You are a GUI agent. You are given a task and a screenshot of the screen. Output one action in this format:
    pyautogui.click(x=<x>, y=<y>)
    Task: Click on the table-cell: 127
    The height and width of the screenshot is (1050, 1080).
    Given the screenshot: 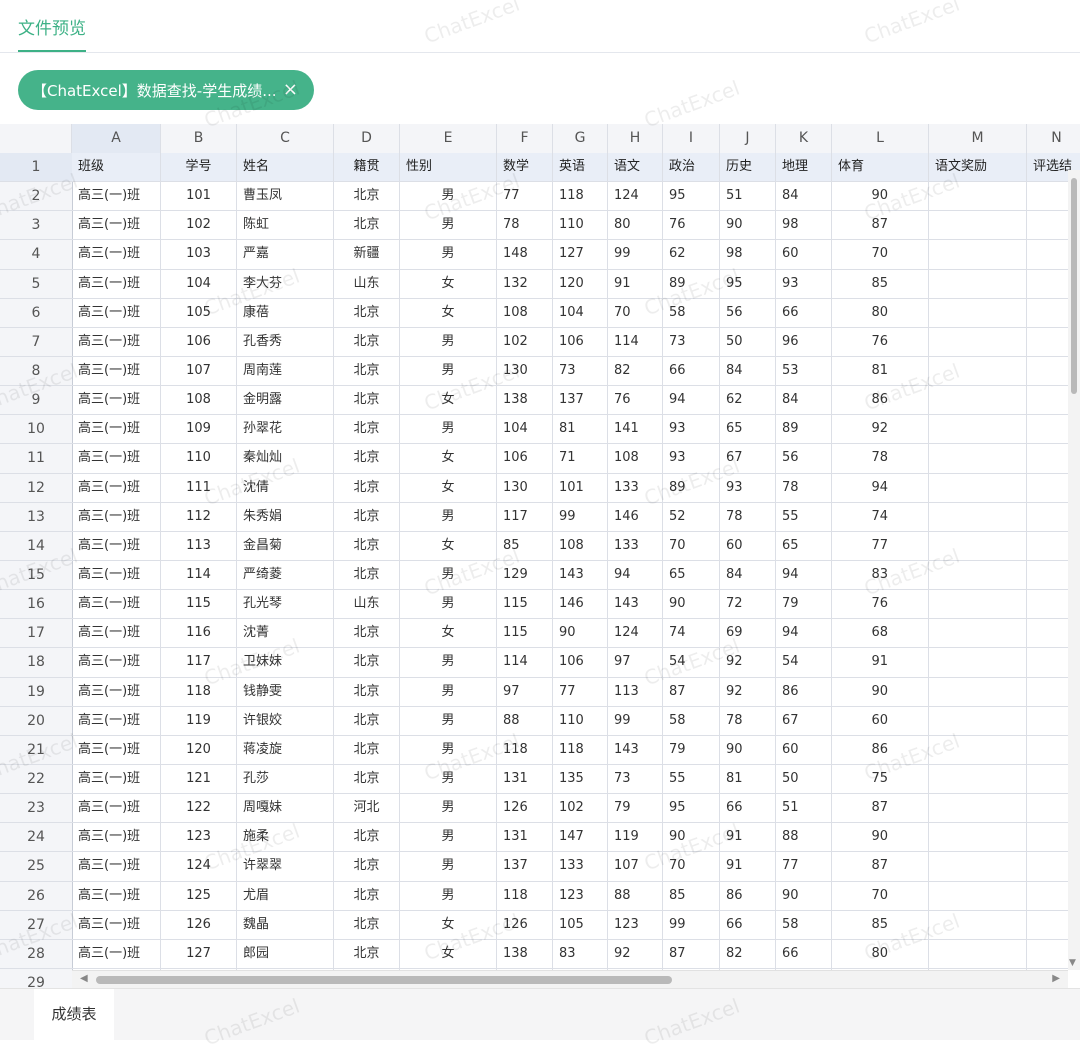 What is the action you would take?
    pyautogui.click(x=580, y=255)
    